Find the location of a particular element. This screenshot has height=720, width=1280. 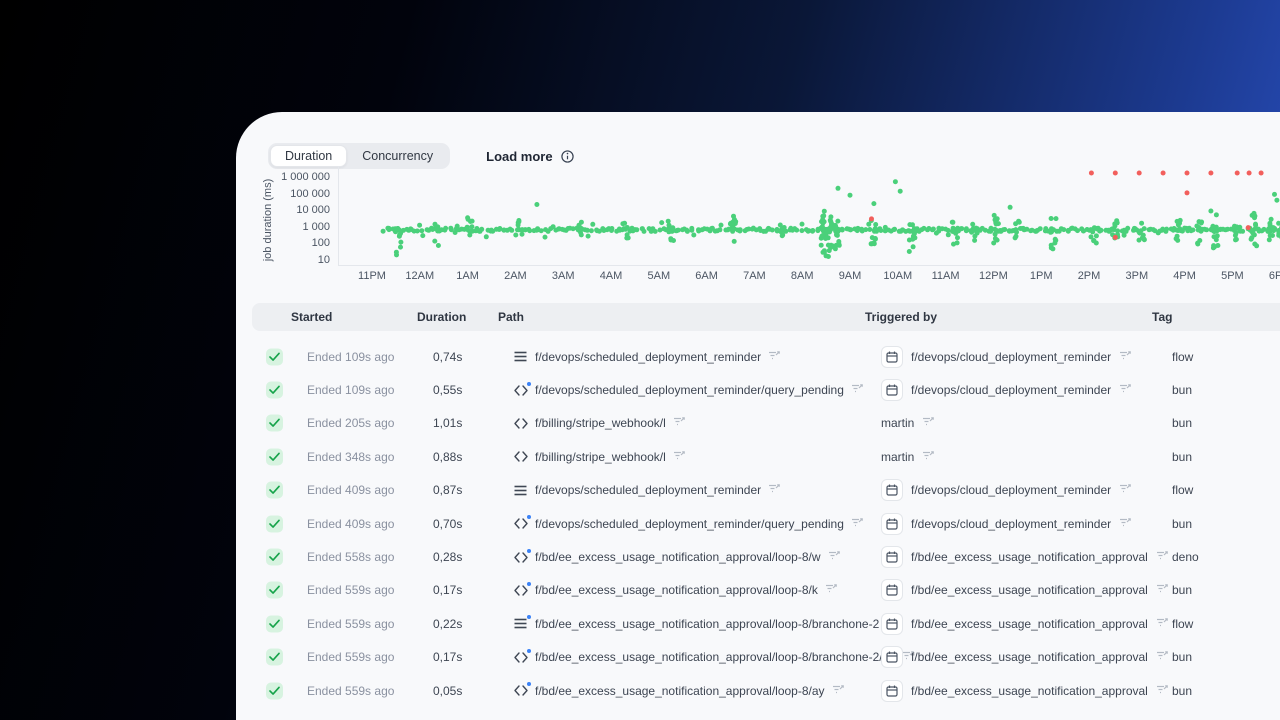

y-tick: 1 000 000 is located at coordinates (305, 177).